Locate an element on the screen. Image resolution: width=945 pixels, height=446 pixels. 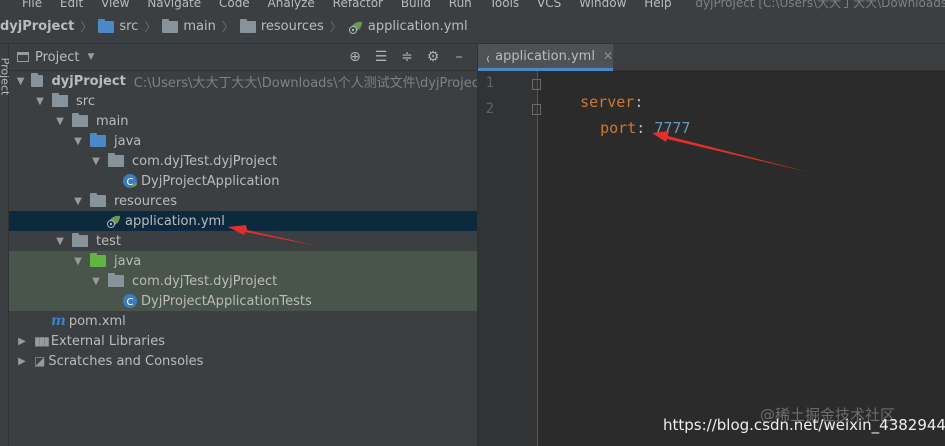
yaml-key: port is located at coordinates (618, 128).